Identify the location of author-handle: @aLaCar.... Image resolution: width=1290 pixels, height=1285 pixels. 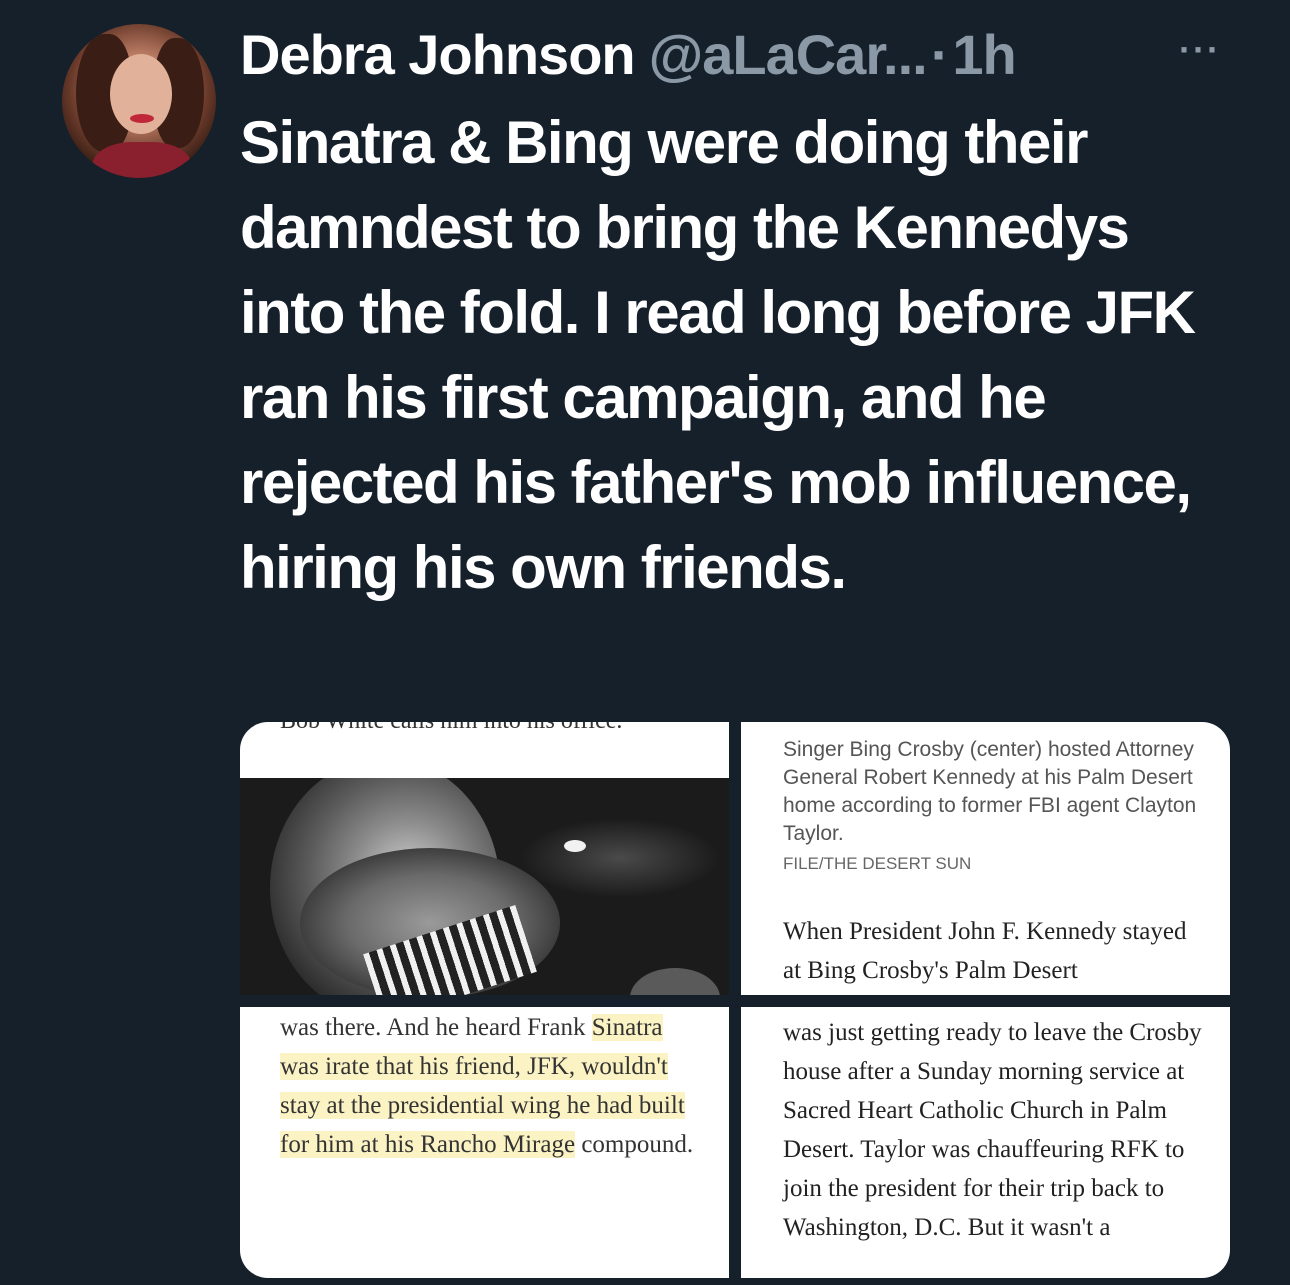
(788, 54).